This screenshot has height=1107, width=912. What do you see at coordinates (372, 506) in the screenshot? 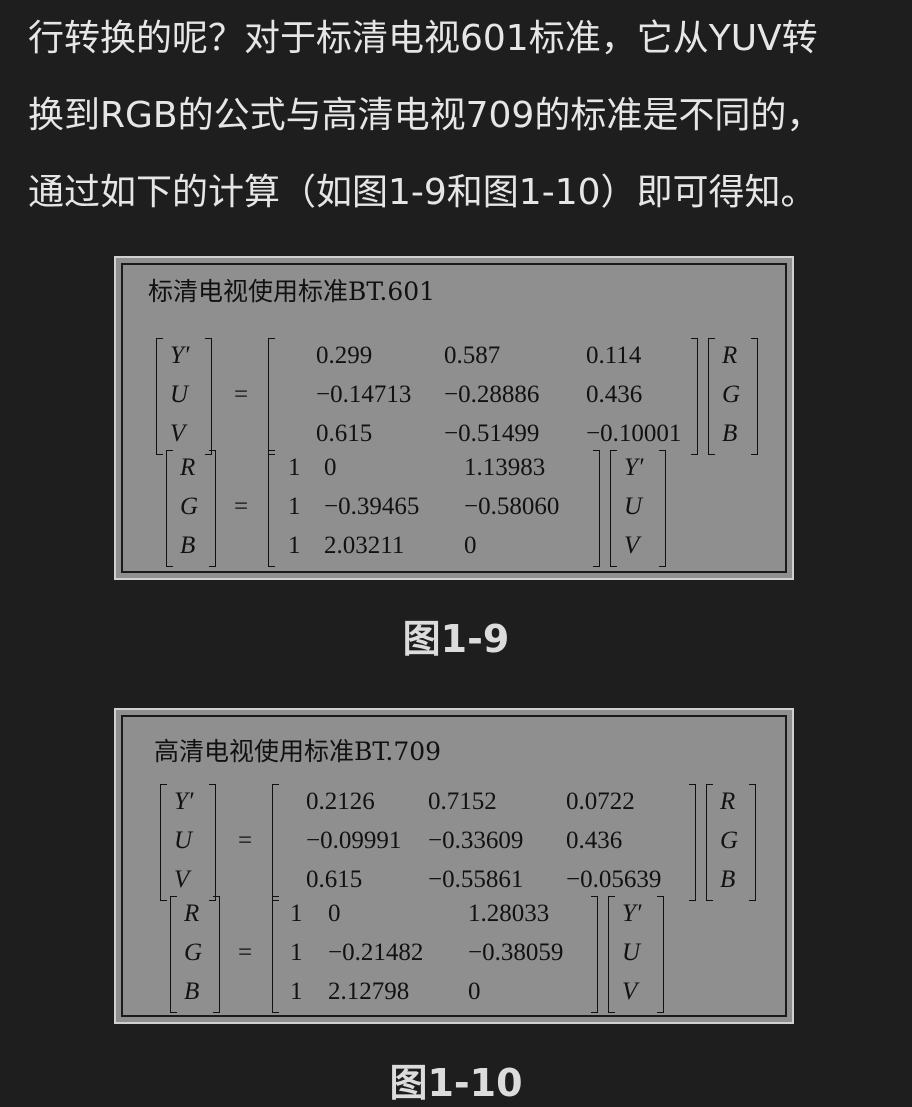
I see `matrix-entry: −0.39465` at bounding box center [372, 506].